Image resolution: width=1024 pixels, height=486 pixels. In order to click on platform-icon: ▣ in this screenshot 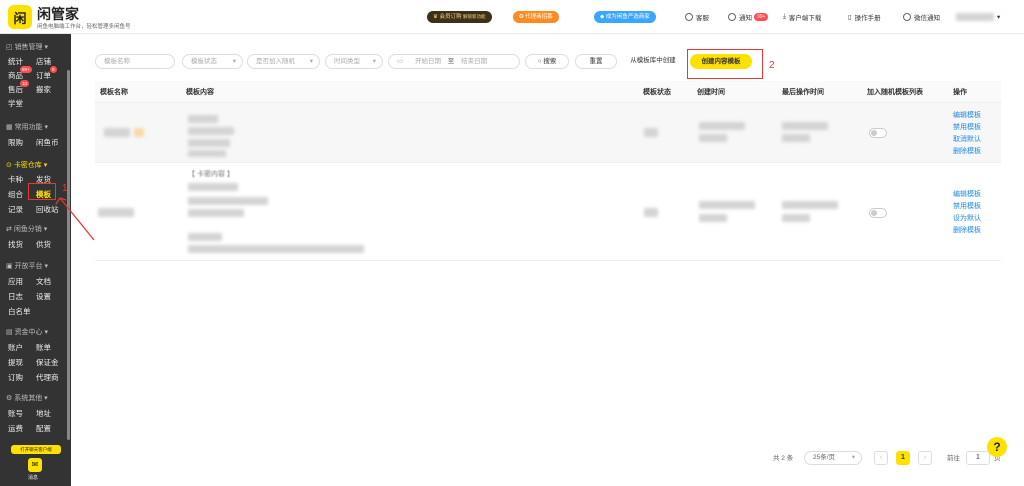, I will do `click(10, 266)`.